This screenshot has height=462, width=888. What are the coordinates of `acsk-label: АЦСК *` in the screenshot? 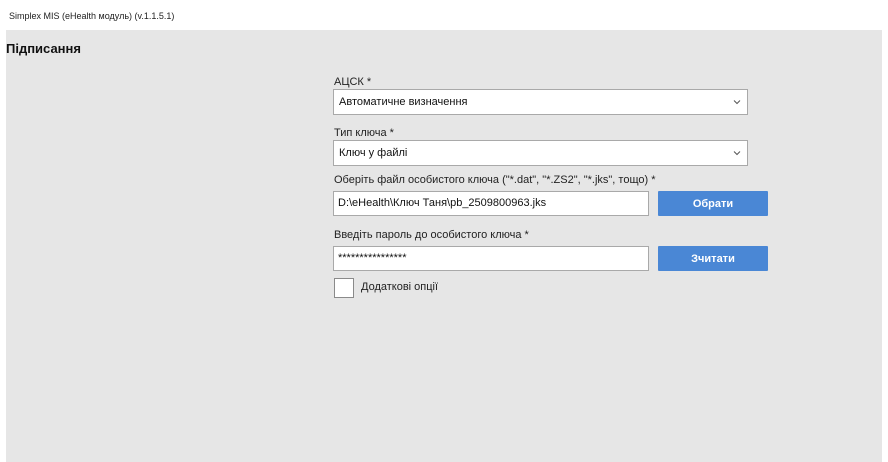 It's located at (353, 82).